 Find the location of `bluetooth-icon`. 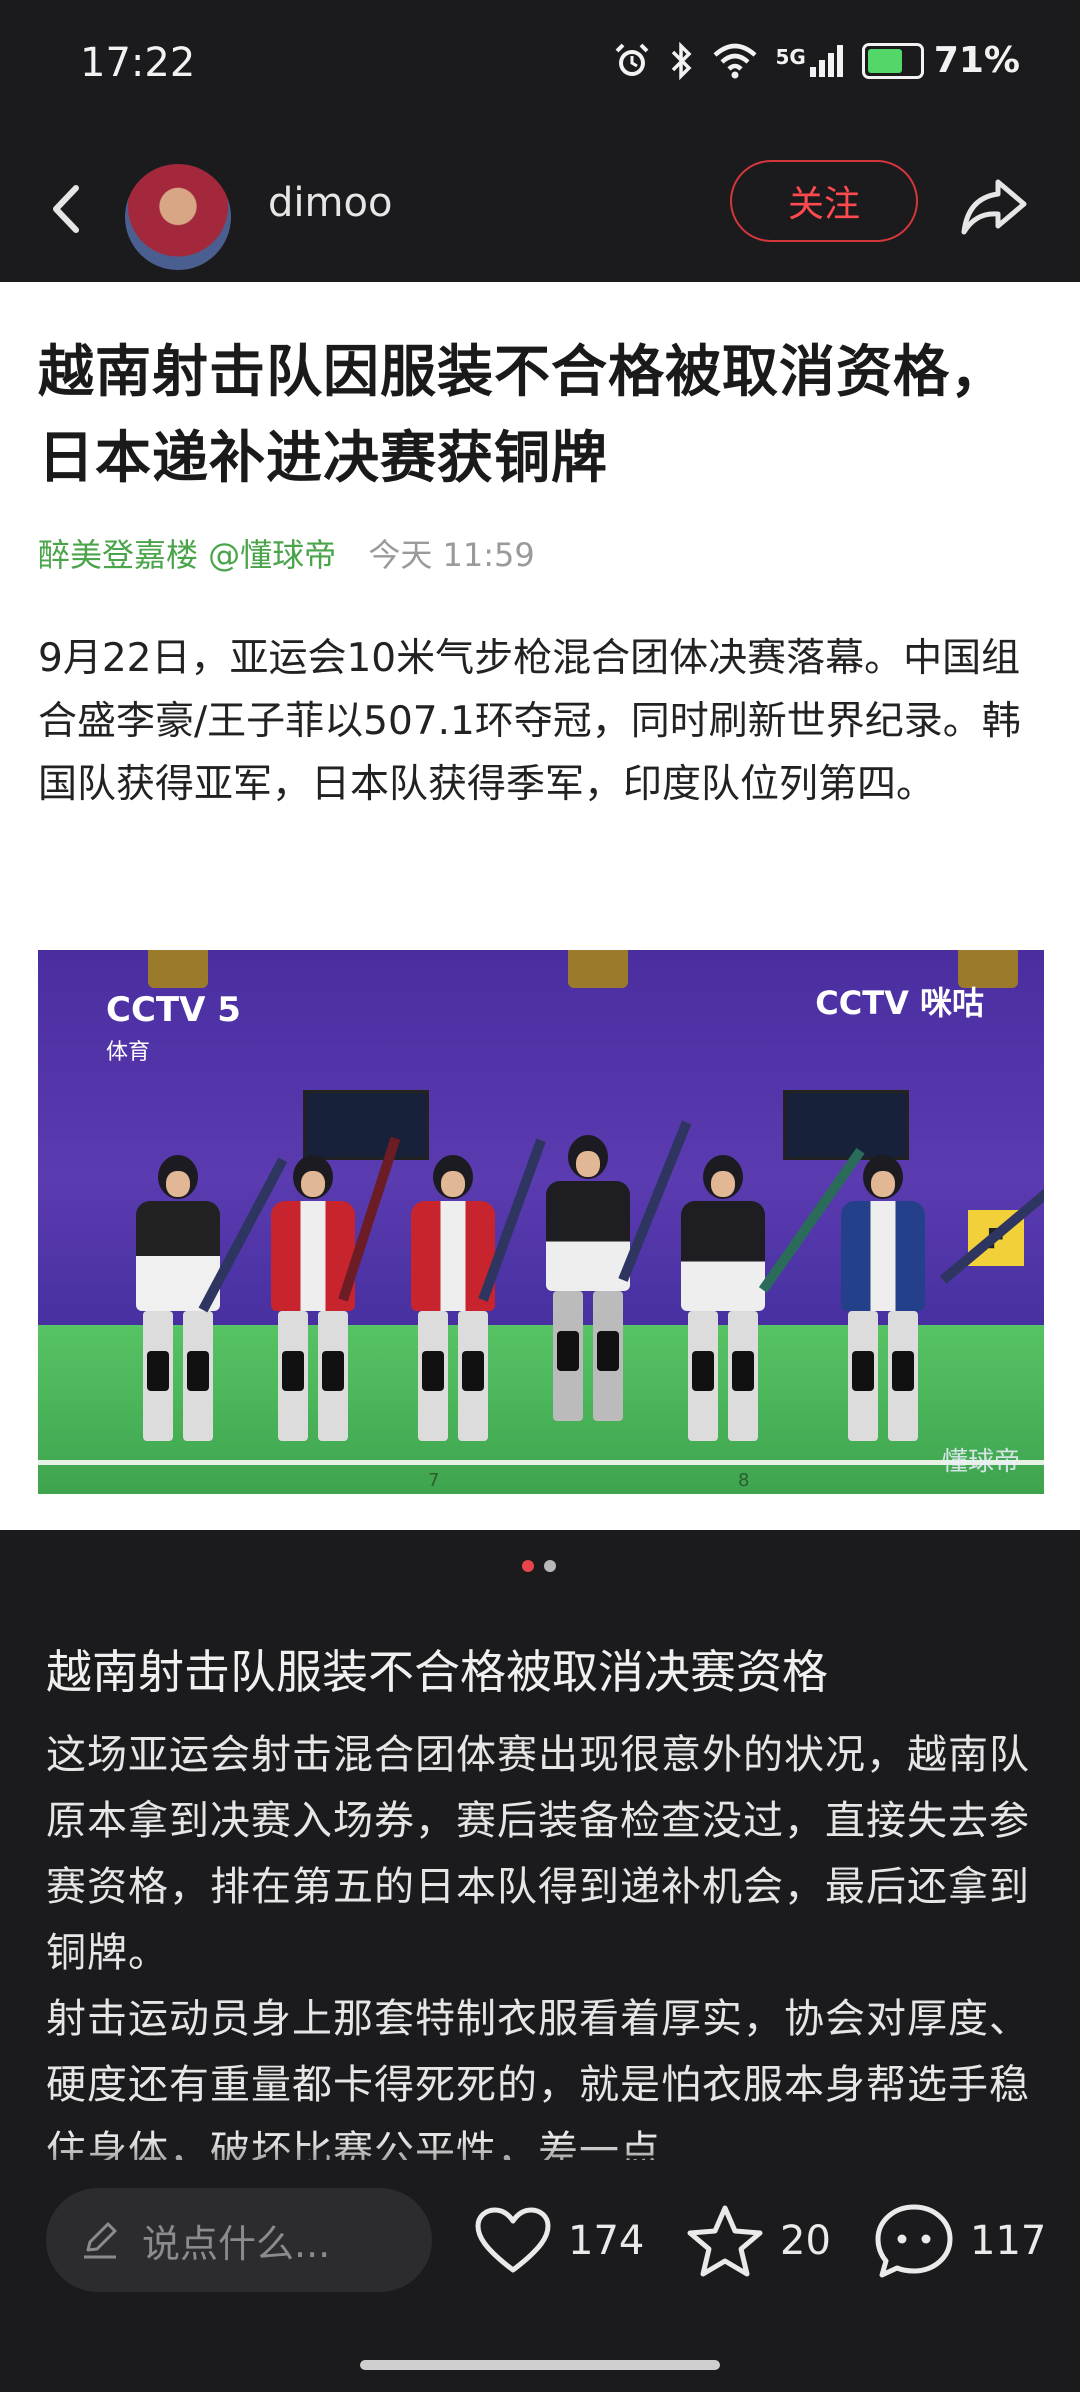

bluetooth-icon is located at coordinates (682, 60).